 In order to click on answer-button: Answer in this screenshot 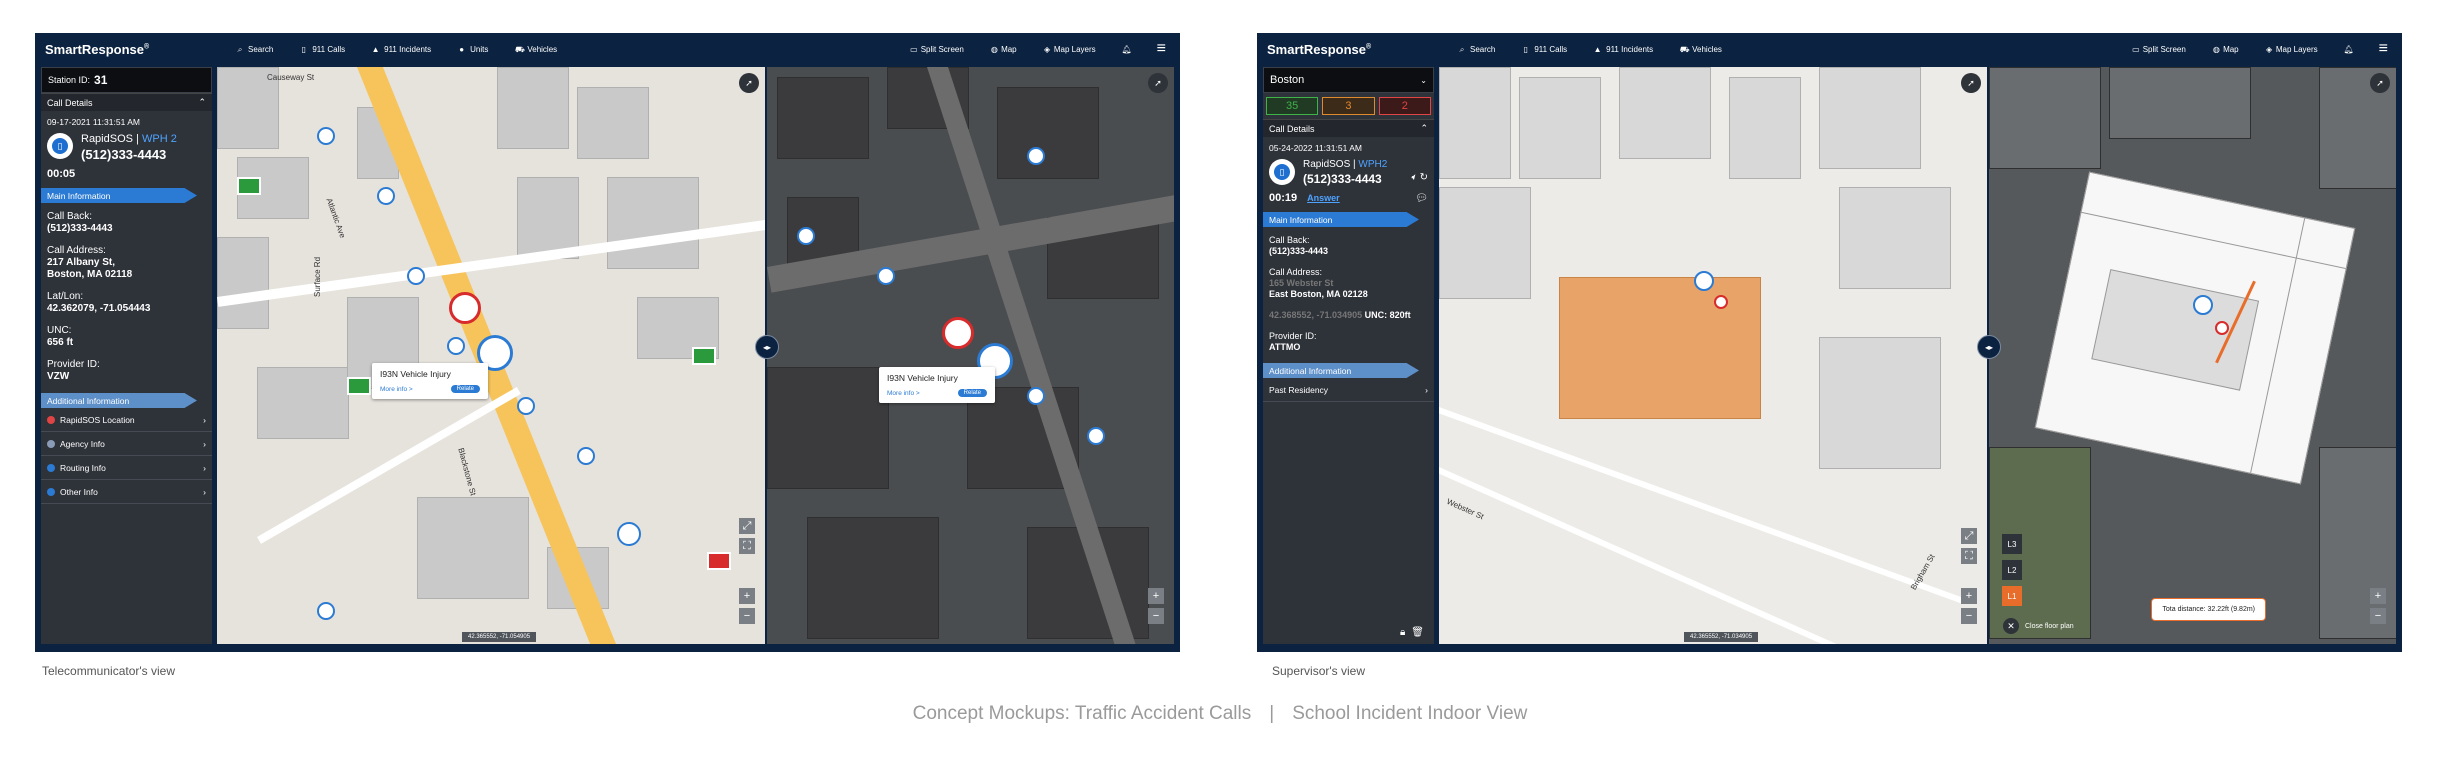, I will do `click(1323, 198)`.